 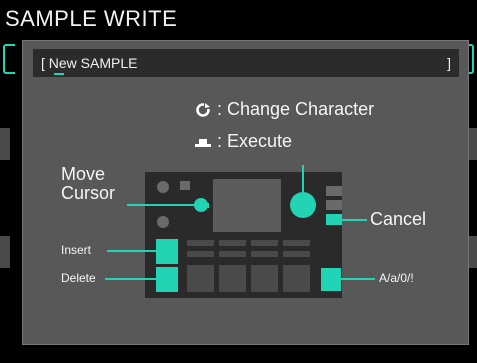 What do you see at coordinates (303, 205) in the screenshot?
I see `dial-highlight` at bounding box center [303, 205].